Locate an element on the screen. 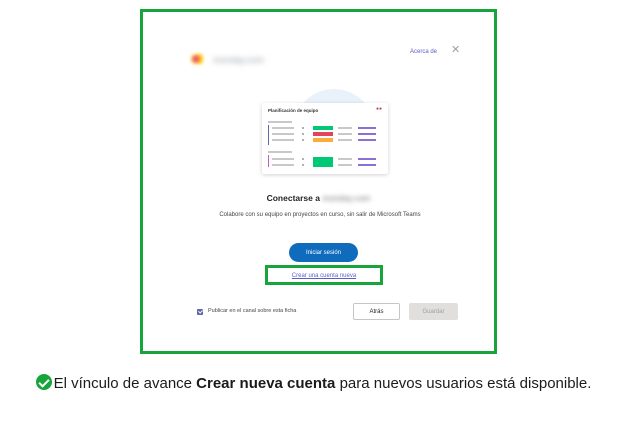  caption-bold: Crear nueva cuenta is located at coordinates (266, 383).